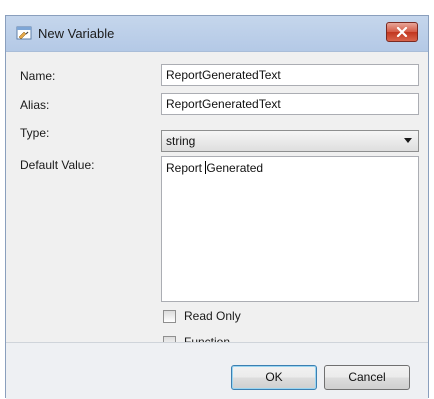 The width and height of the screenshot is (434, 399). What do you see at coordinates (212, 316) in the screenshot?
I see `read-only-label: Read Only` at bounding box center [212, 316].